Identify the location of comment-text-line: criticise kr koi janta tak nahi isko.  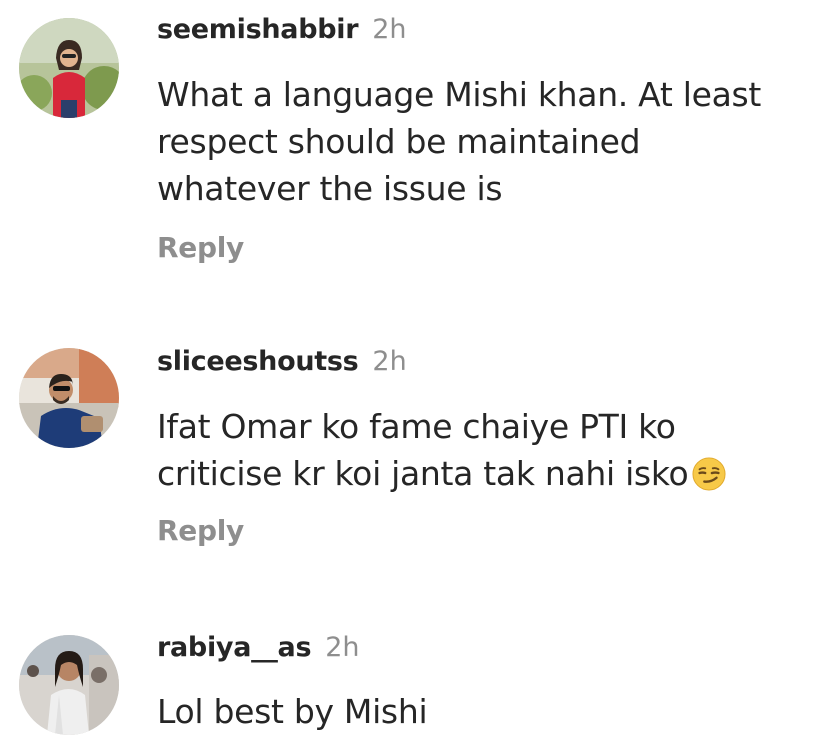
(423, 473).